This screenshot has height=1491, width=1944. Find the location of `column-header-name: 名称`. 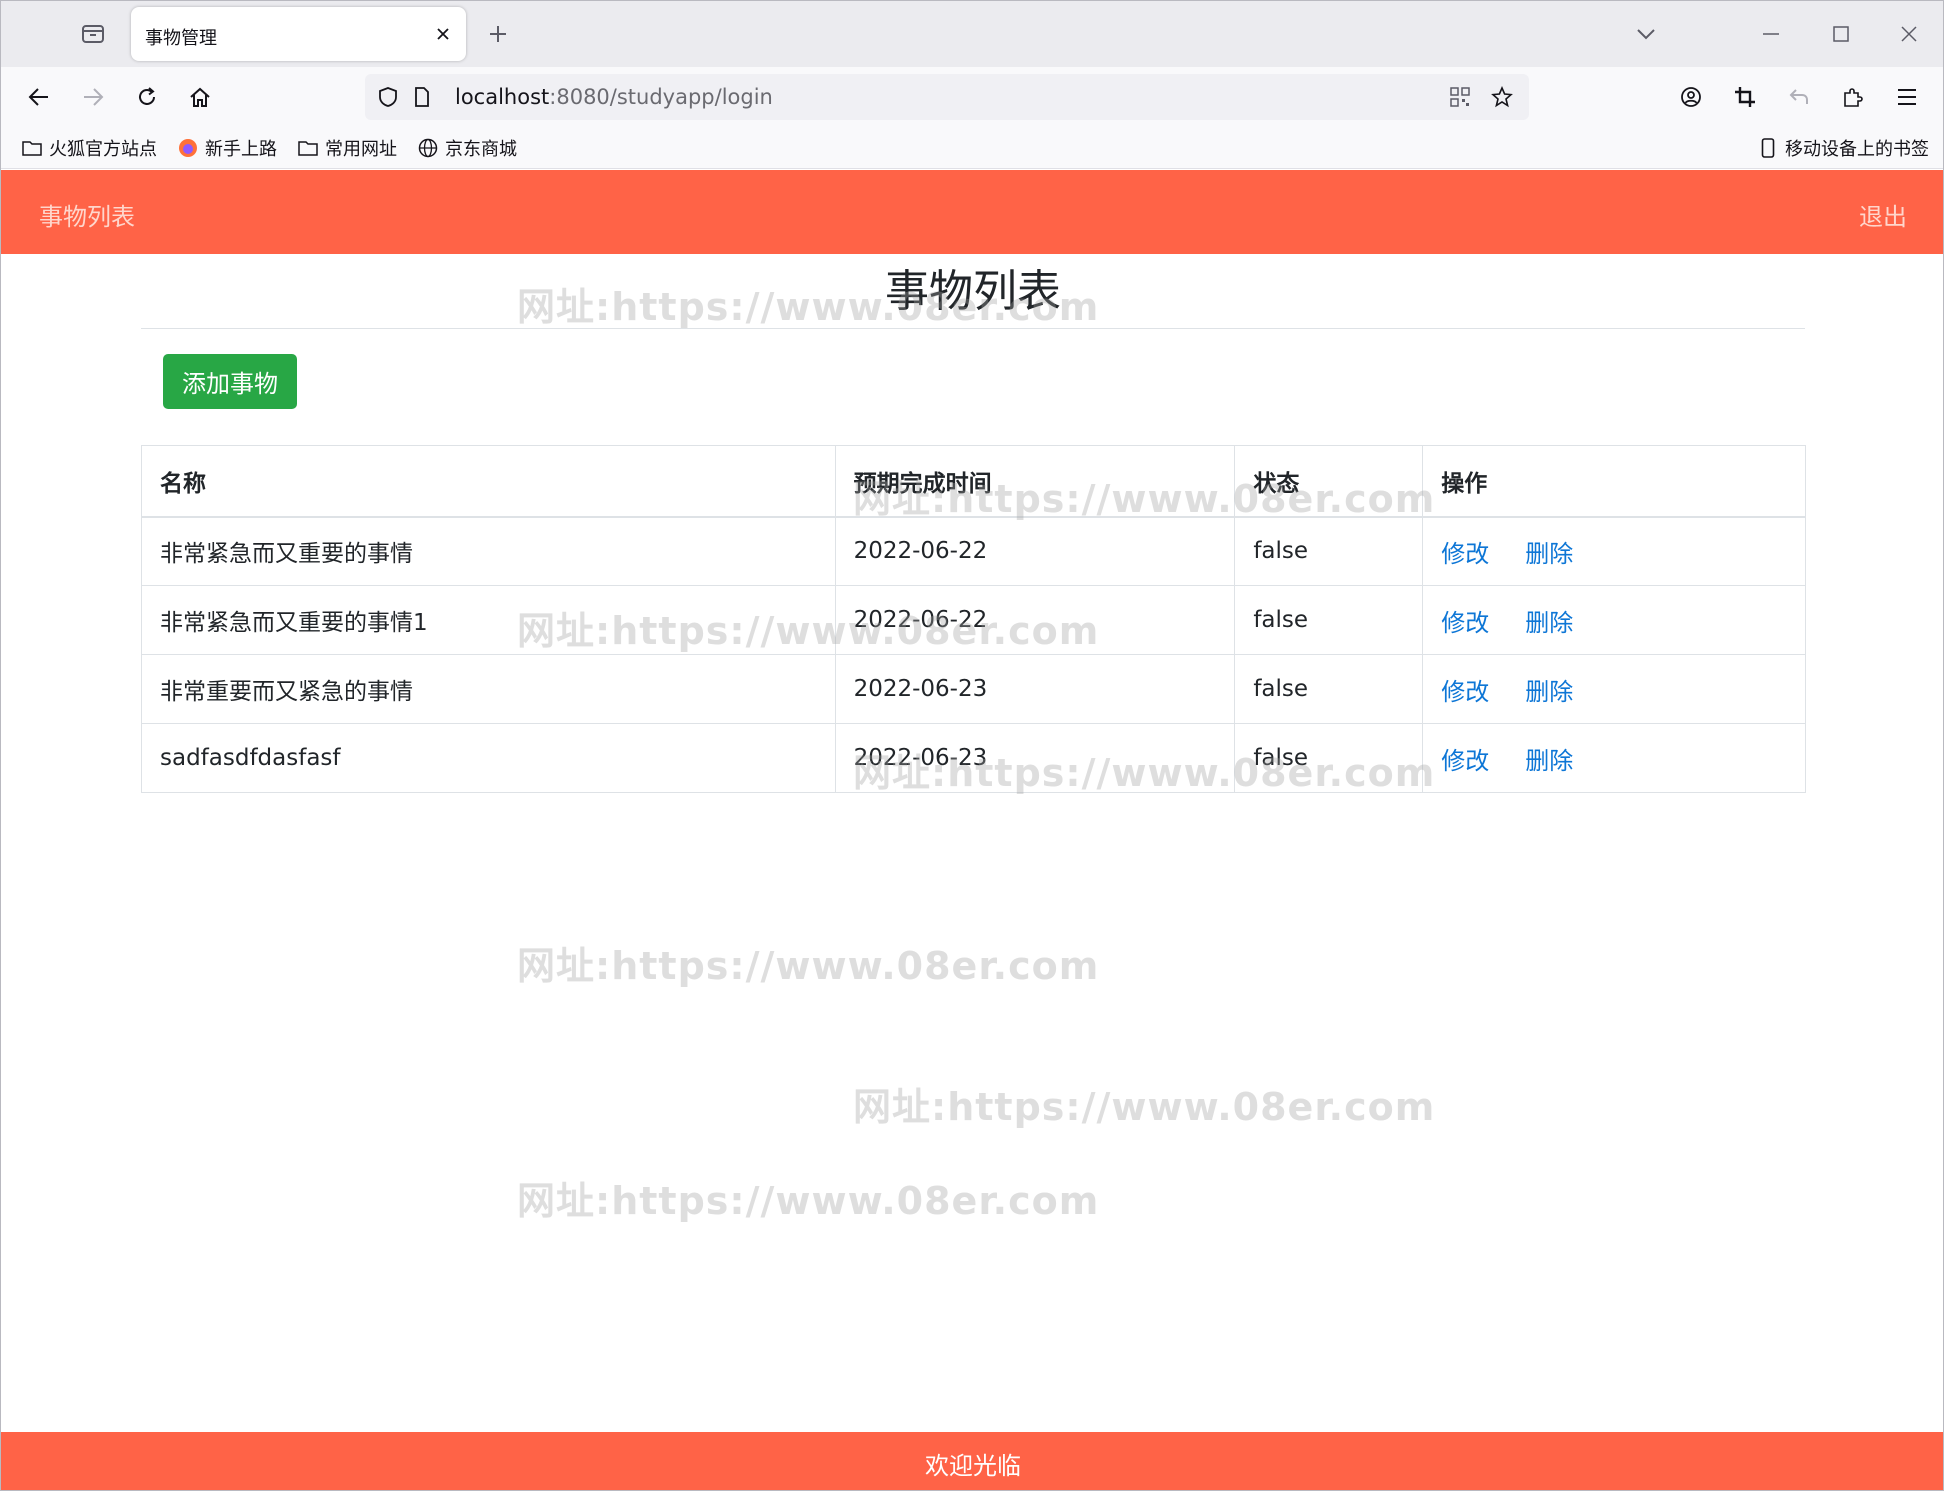

column-header-name: 名称 is located at coordinates (488, 481).